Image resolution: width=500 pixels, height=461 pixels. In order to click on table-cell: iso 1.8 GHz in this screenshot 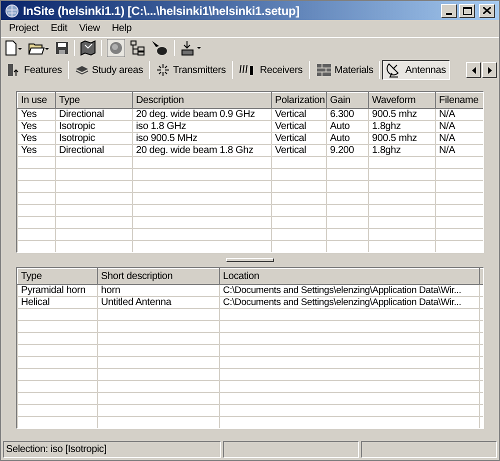, I will do `click(202, 126)`.